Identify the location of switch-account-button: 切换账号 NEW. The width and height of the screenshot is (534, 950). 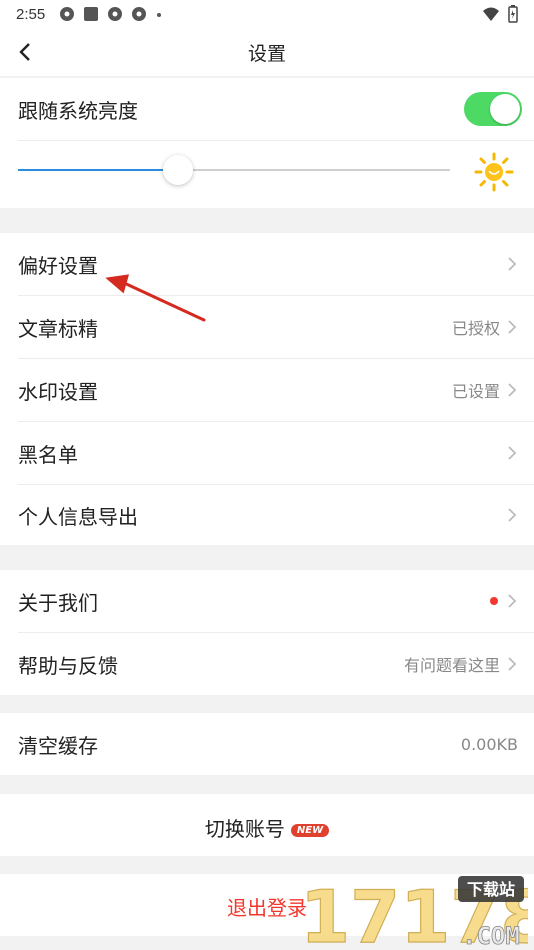
(267, 827).